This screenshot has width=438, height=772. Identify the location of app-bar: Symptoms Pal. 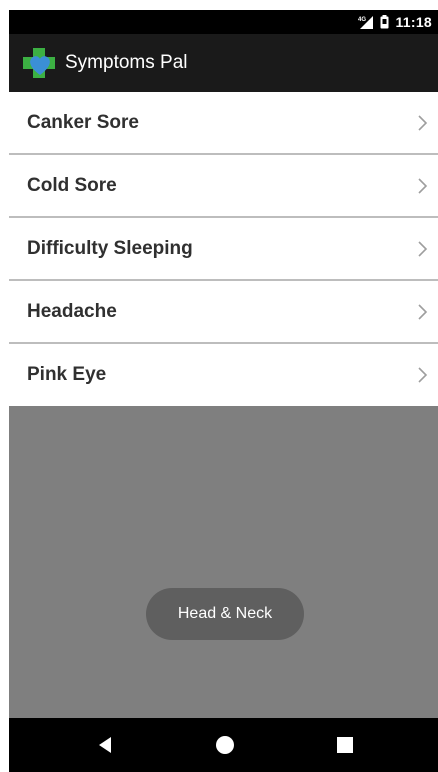
(223, 63).